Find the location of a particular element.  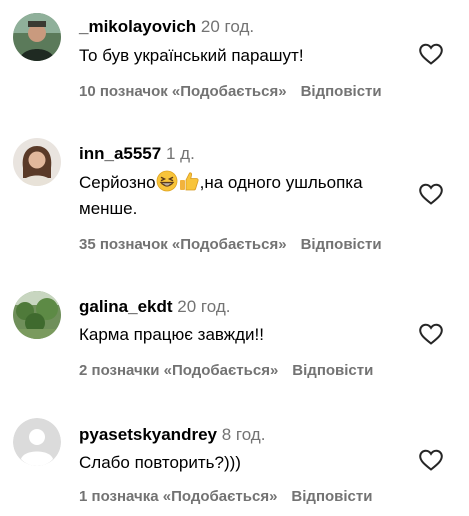

comment-text-start: Серйозно is located at coordinates (117, 182).